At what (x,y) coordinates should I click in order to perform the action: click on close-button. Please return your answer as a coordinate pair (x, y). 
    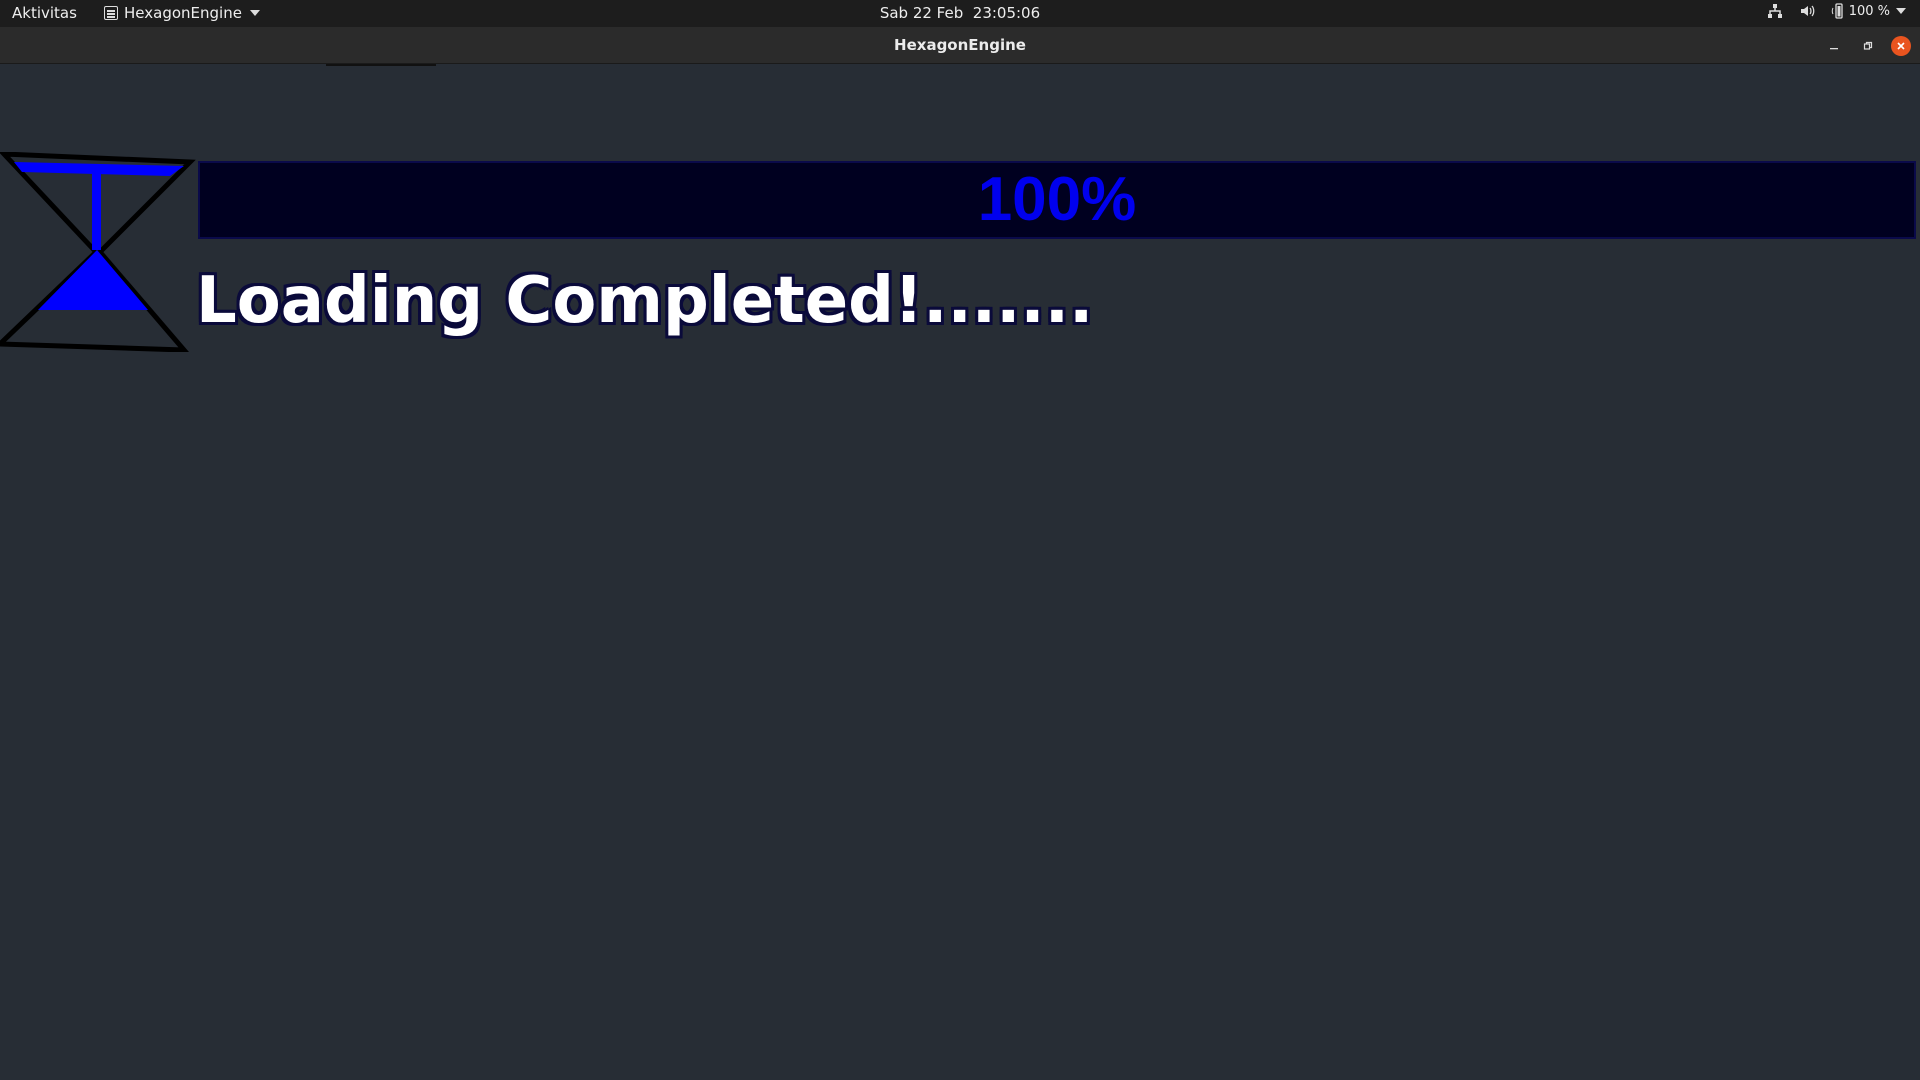
    Looking at the image, I should click on (1901, 46).